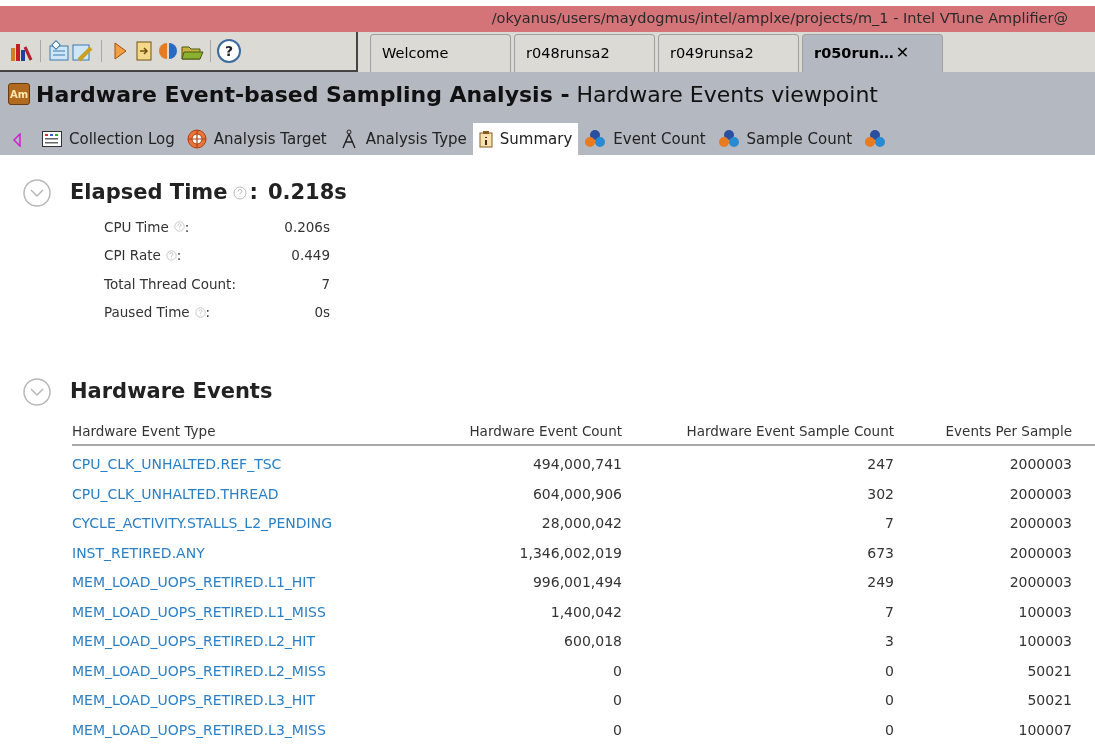 The width and height of the screenshot is (1095, 745). What do you see at coordinates (136, 227) in the screenshot?
I see `metric-label: CPU Time` at bounding box center [136, 227].